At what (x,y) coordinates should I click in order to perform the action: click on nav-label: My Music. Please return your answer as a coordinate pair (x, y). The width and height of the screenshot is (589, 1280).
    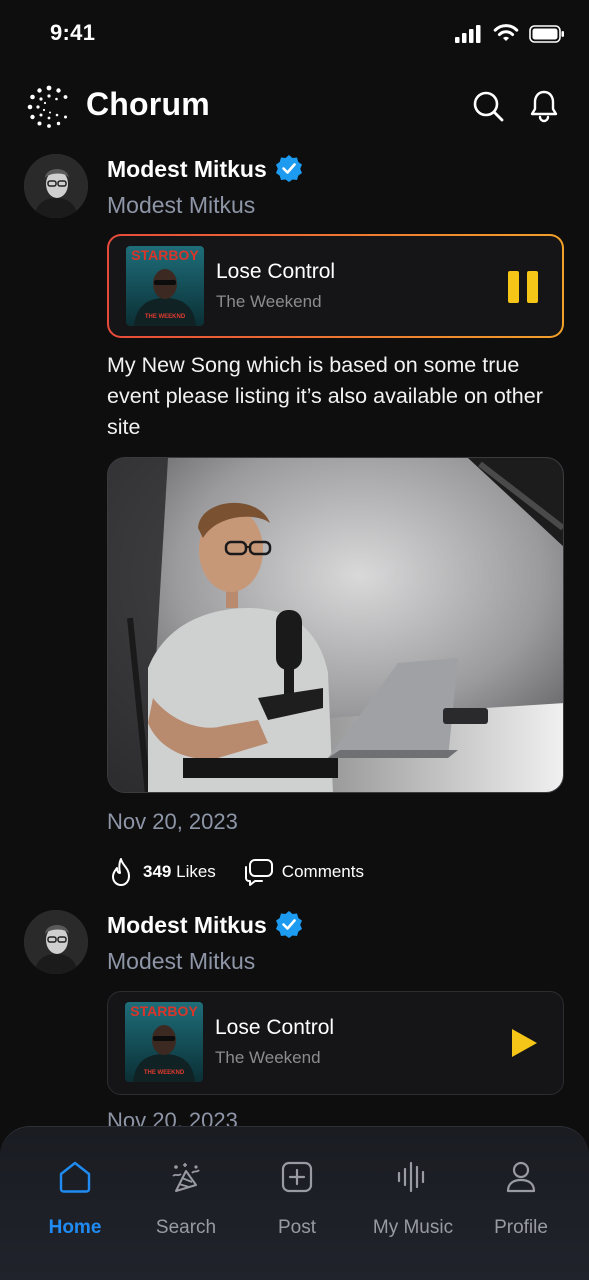
    Looking at the image, I should click on (413, 1227).